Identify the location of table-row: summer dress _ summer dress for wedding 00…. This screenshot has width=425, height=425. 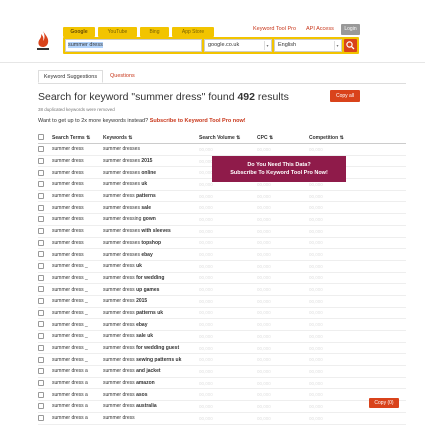
(222, 278).